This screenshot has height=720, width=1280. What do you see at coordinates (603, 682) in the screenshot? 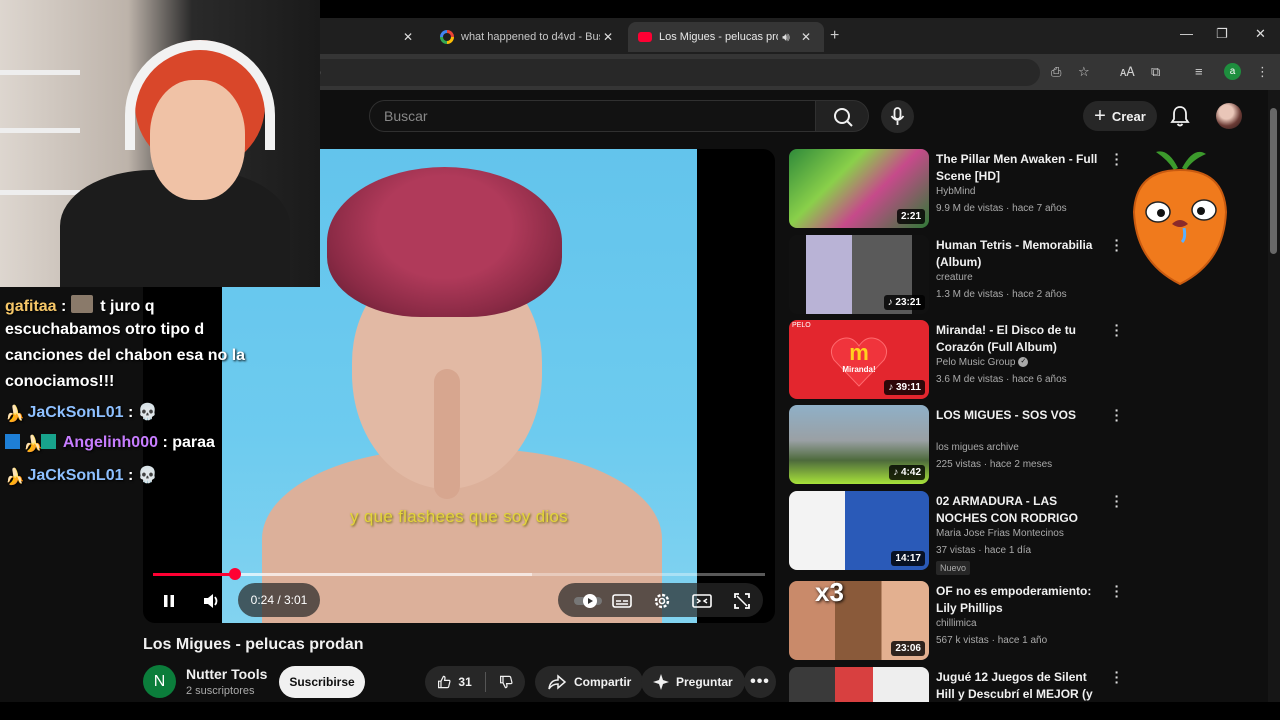
I see `share-label: Compartir` at bounding box center [603, 682].